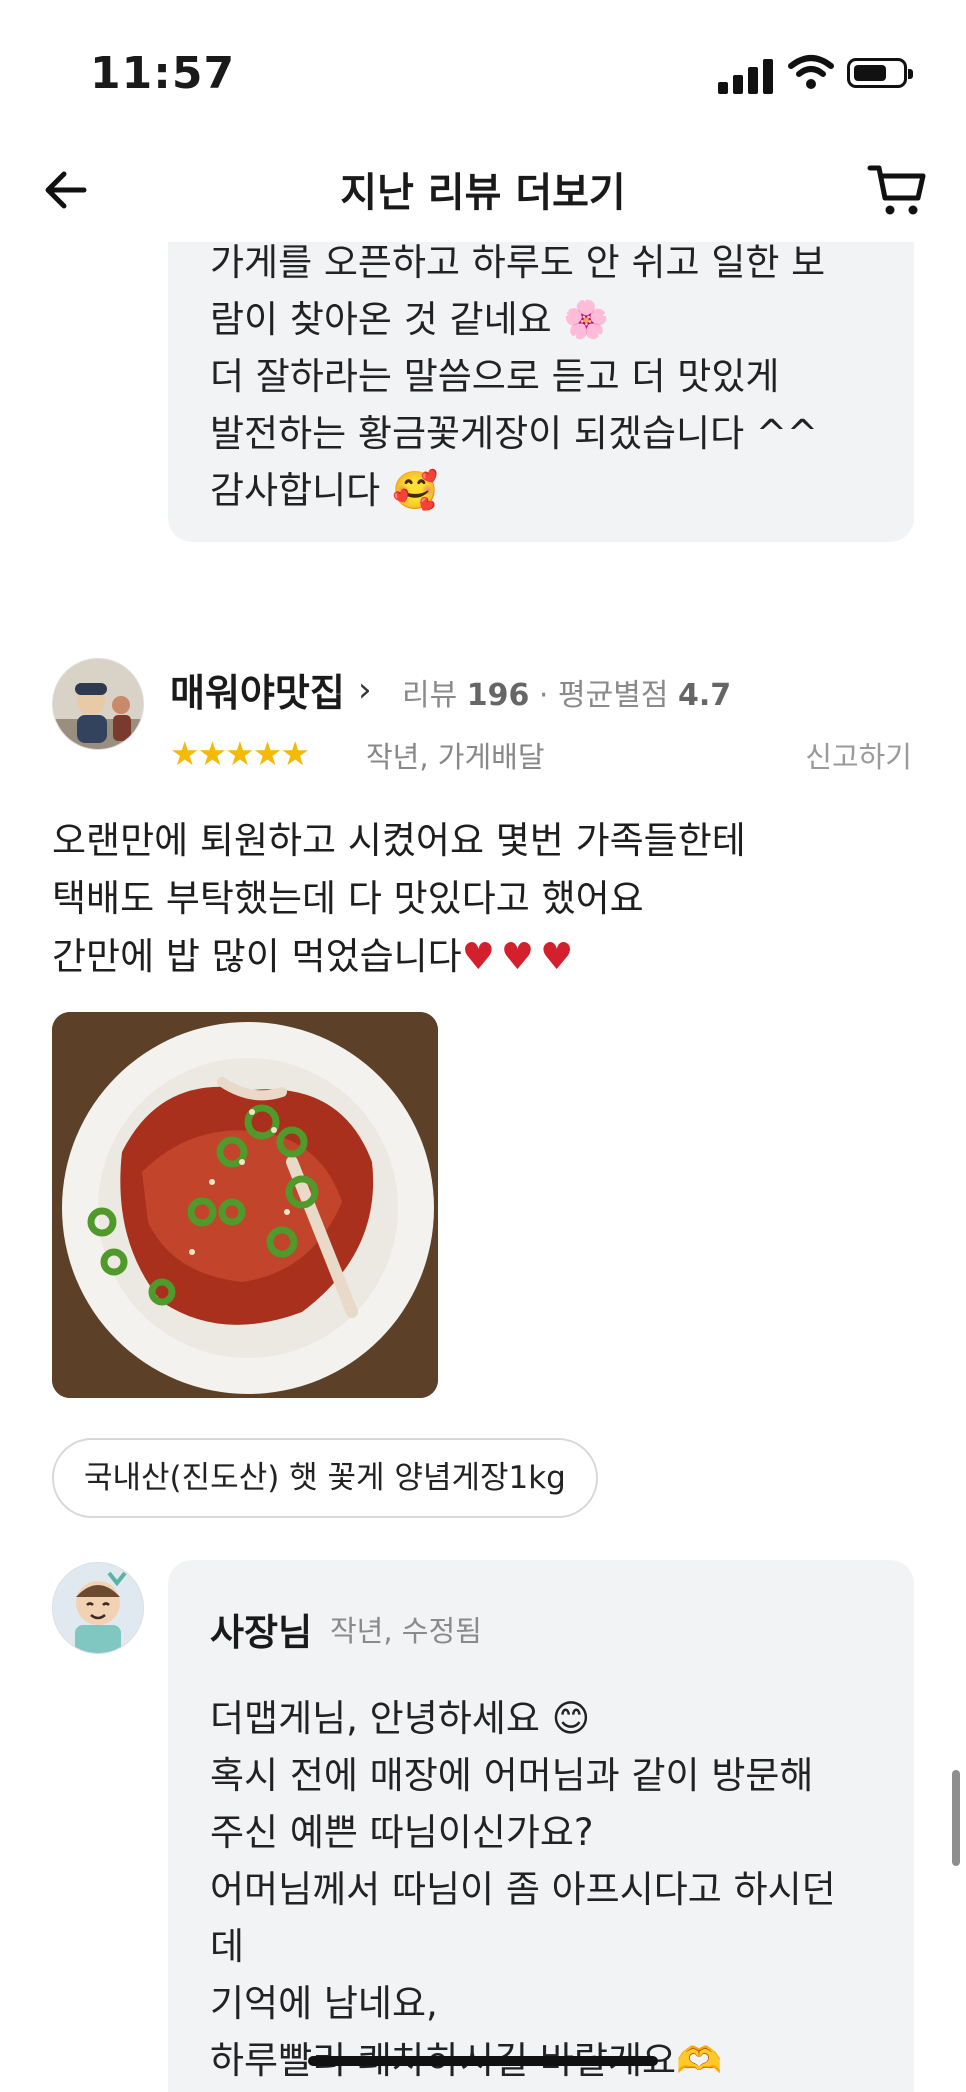 This screenshot has height=2092, width=966. What do you see at coordinates (956, 1818) in the screenshot?
I see `scrollbar` at bounding box center [956, 1818].